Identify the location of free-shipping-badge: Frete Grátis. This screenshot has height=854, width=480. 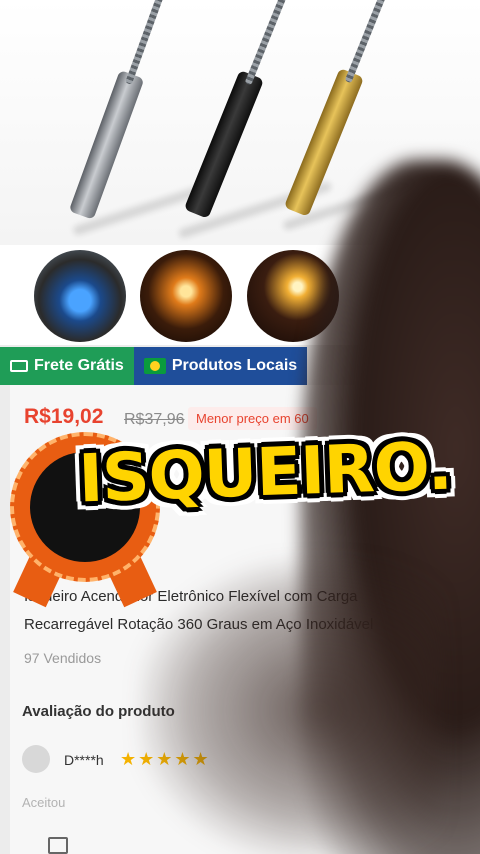
(67, 366).